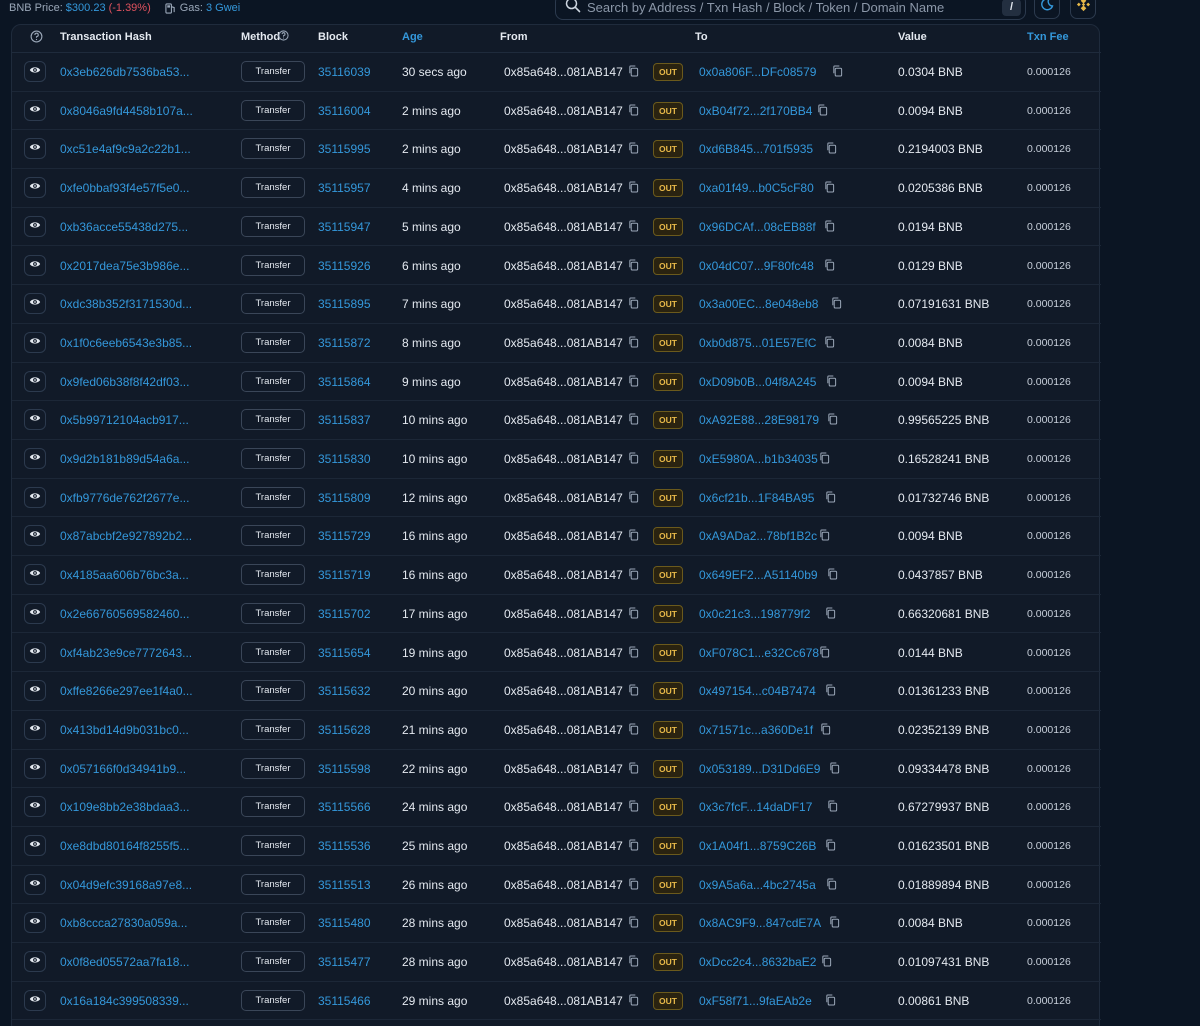  I want to click on to-address-link: 0x6cf21b...1F84BA95, so click(756, 498).